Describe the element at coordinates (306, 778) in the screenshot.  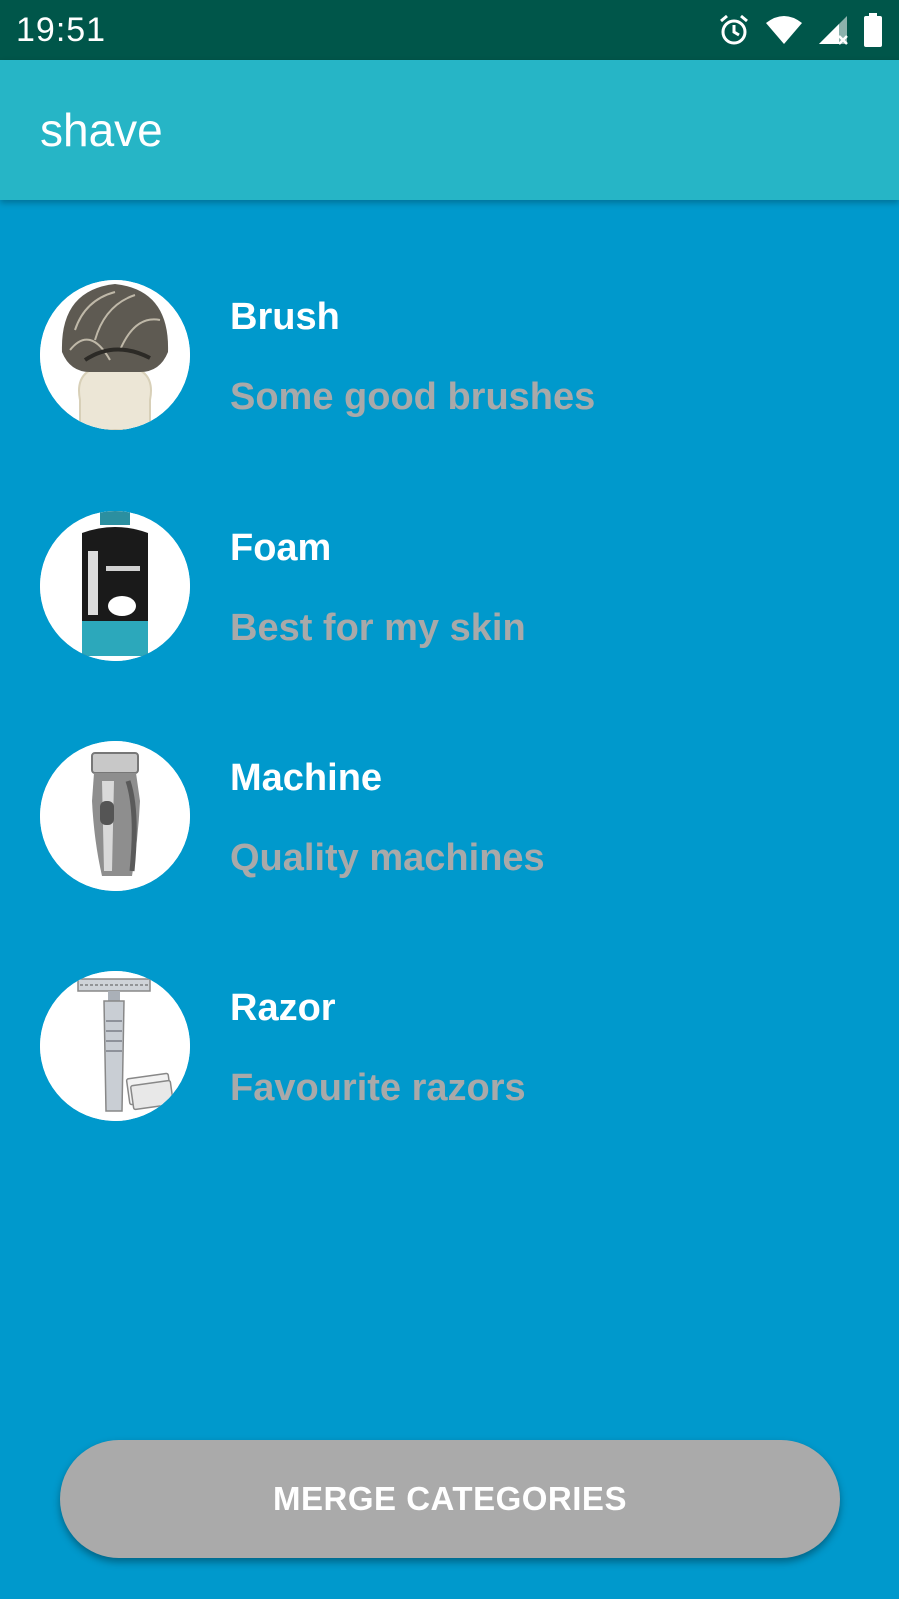
I see `category-title: Machine` at that location.